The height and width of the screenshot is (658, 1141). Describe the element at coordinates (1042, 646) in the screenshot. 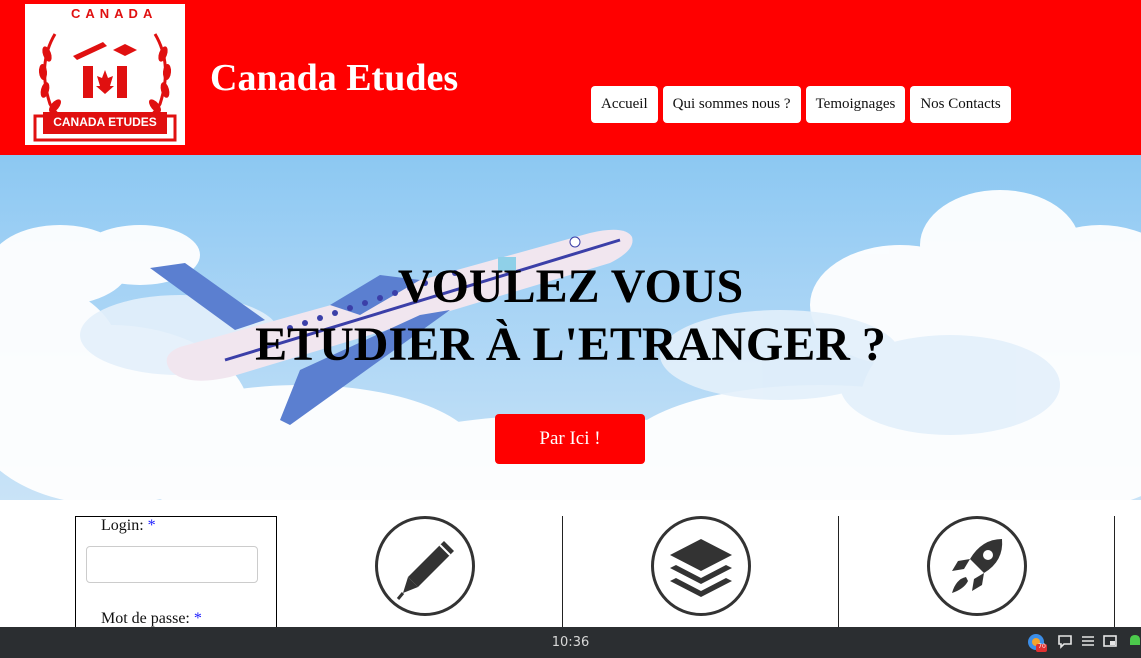

I see `browser-badge: 70` at that location.